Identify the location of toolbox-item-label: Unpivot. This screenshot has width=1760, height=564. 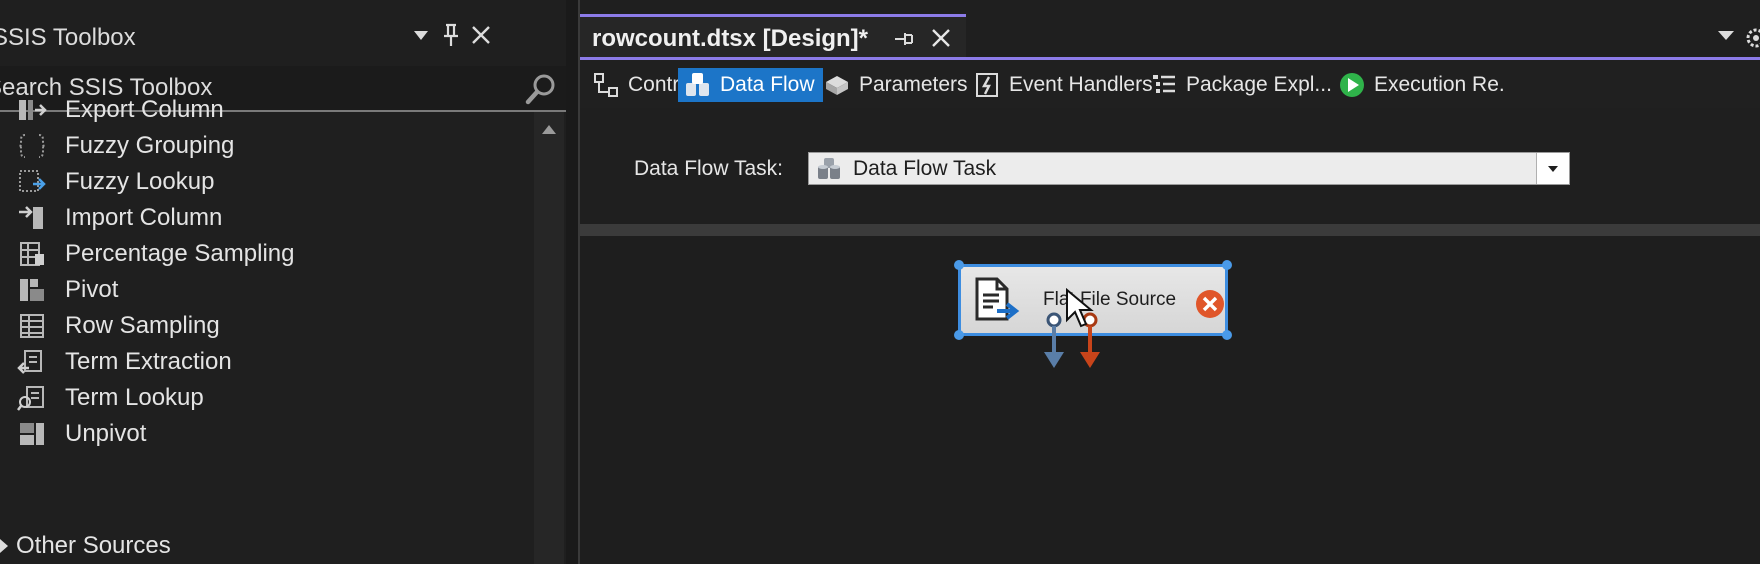
(106, 433).